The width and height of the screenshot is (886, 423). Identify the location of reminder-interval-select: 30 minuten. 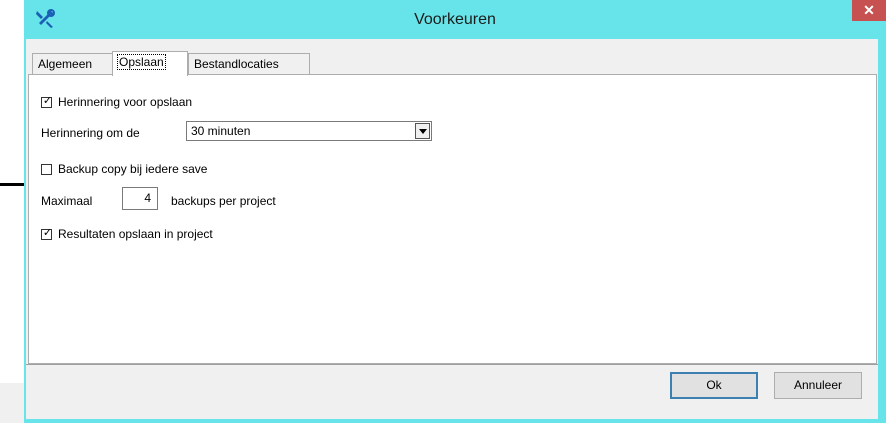
(309, 131).